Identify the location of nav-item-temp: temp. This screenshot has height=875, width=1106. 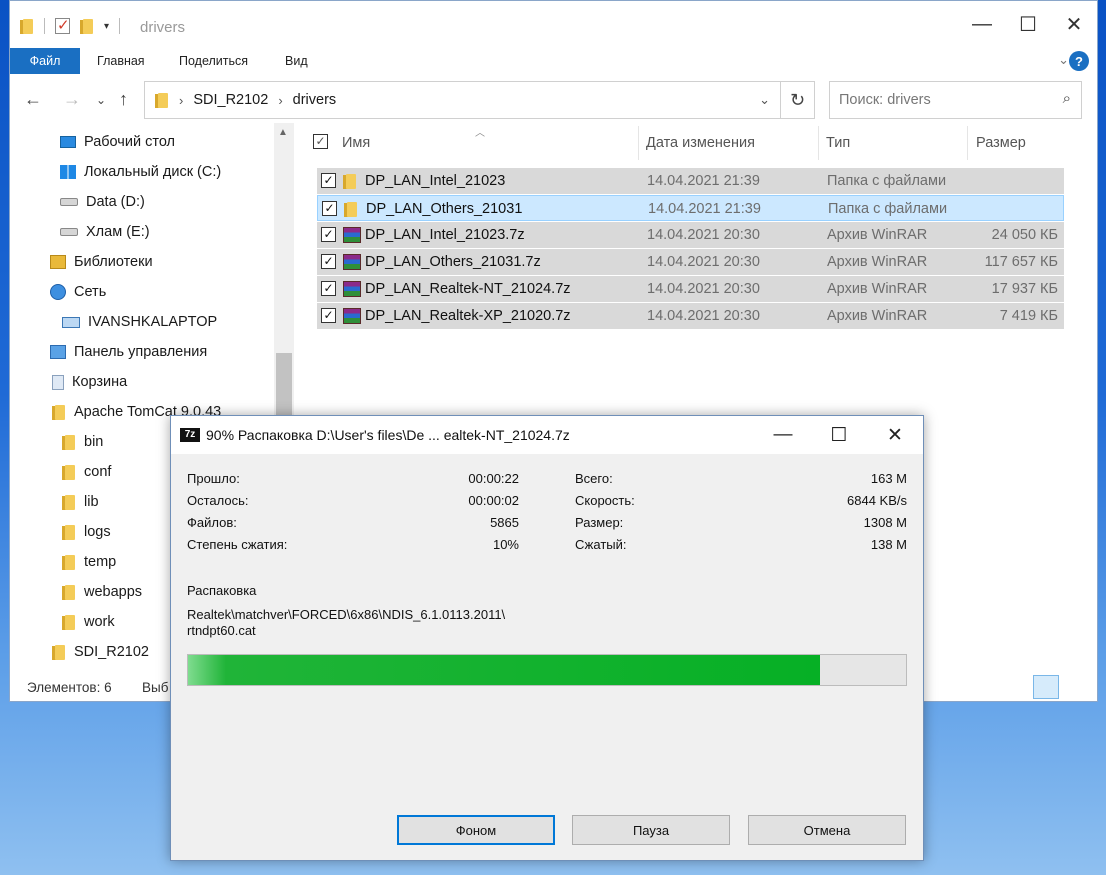
(89, 562).